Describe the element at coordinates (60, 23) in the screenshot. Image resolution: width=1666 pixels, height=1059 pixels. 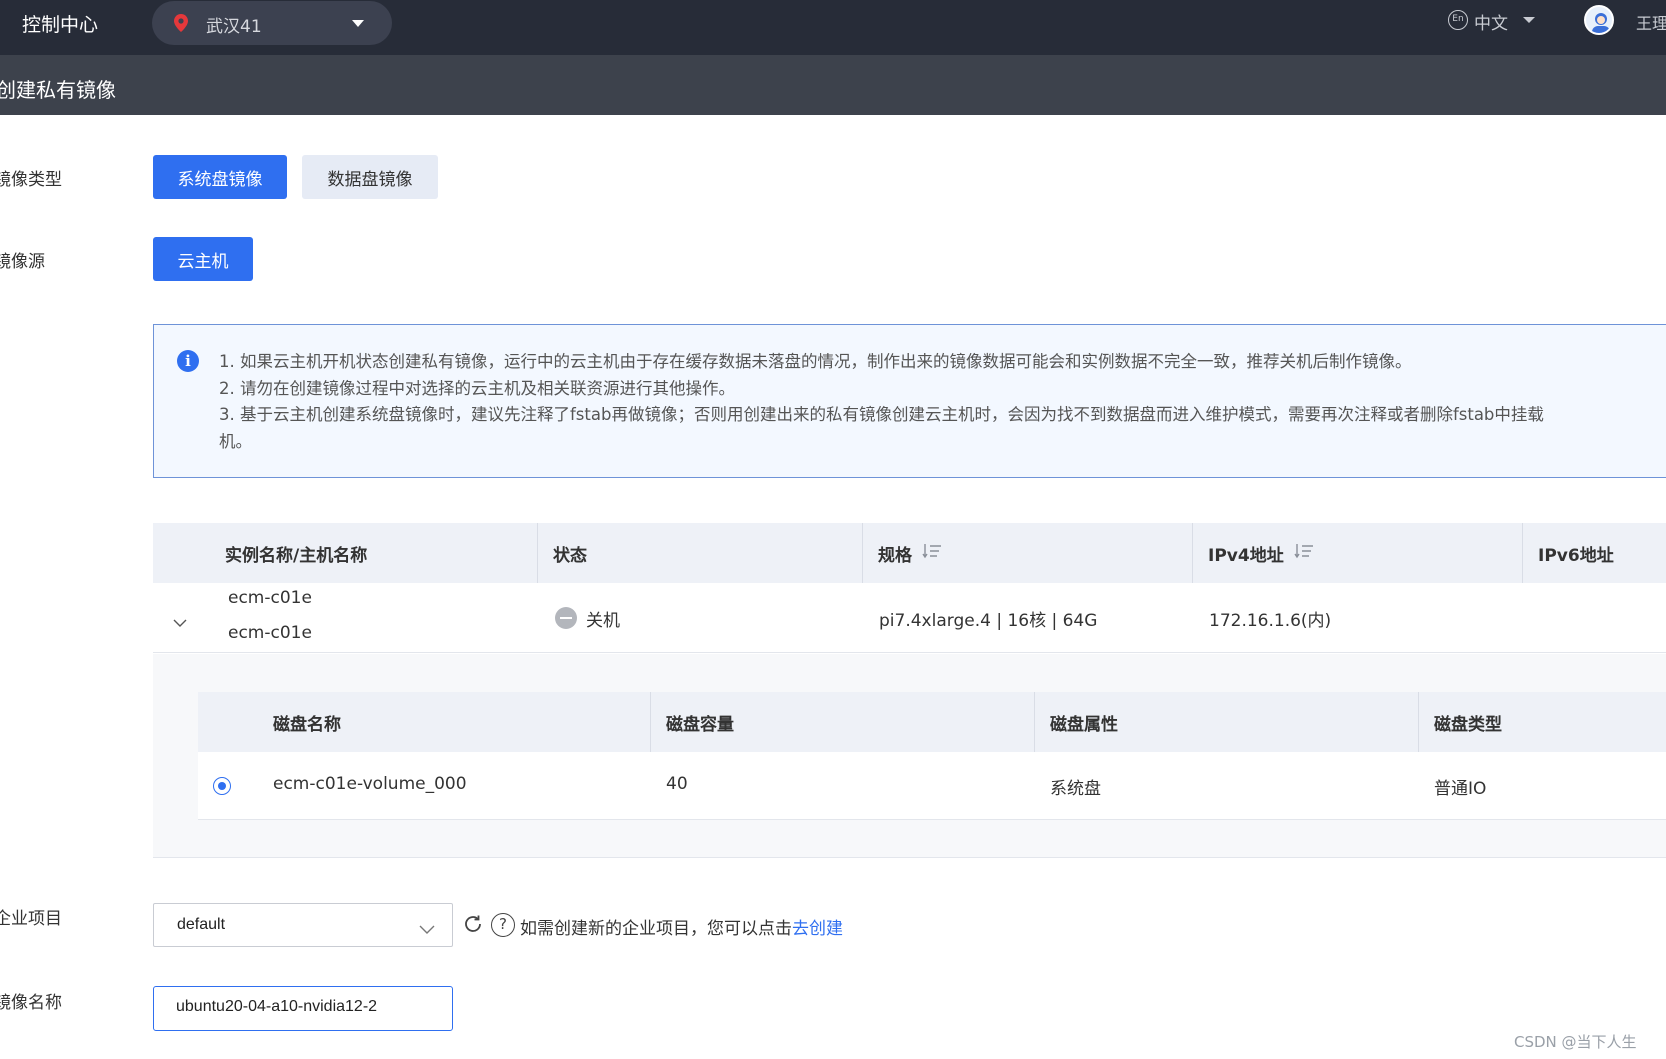
I see `console-home-link: 控制中心` at that location.